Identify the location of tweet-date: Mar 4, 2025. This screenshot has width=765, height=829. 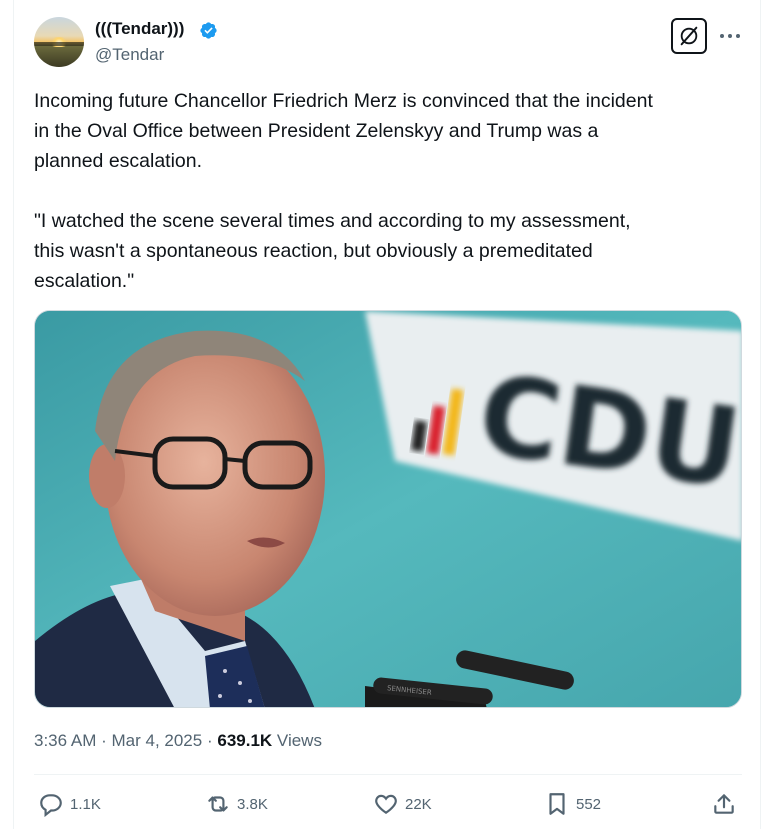
(157, 740).